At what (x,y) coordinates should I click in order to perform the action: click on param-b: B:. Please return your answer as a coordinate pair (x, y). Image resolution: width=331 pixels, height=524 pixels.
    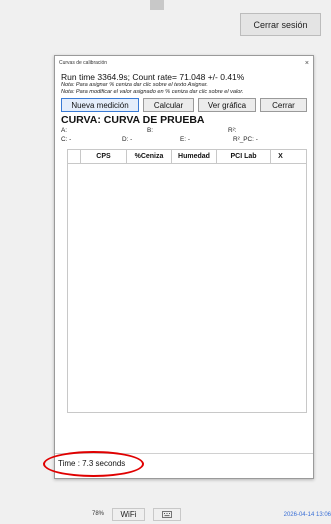
    Looking at the image, I should click on (150, 130).